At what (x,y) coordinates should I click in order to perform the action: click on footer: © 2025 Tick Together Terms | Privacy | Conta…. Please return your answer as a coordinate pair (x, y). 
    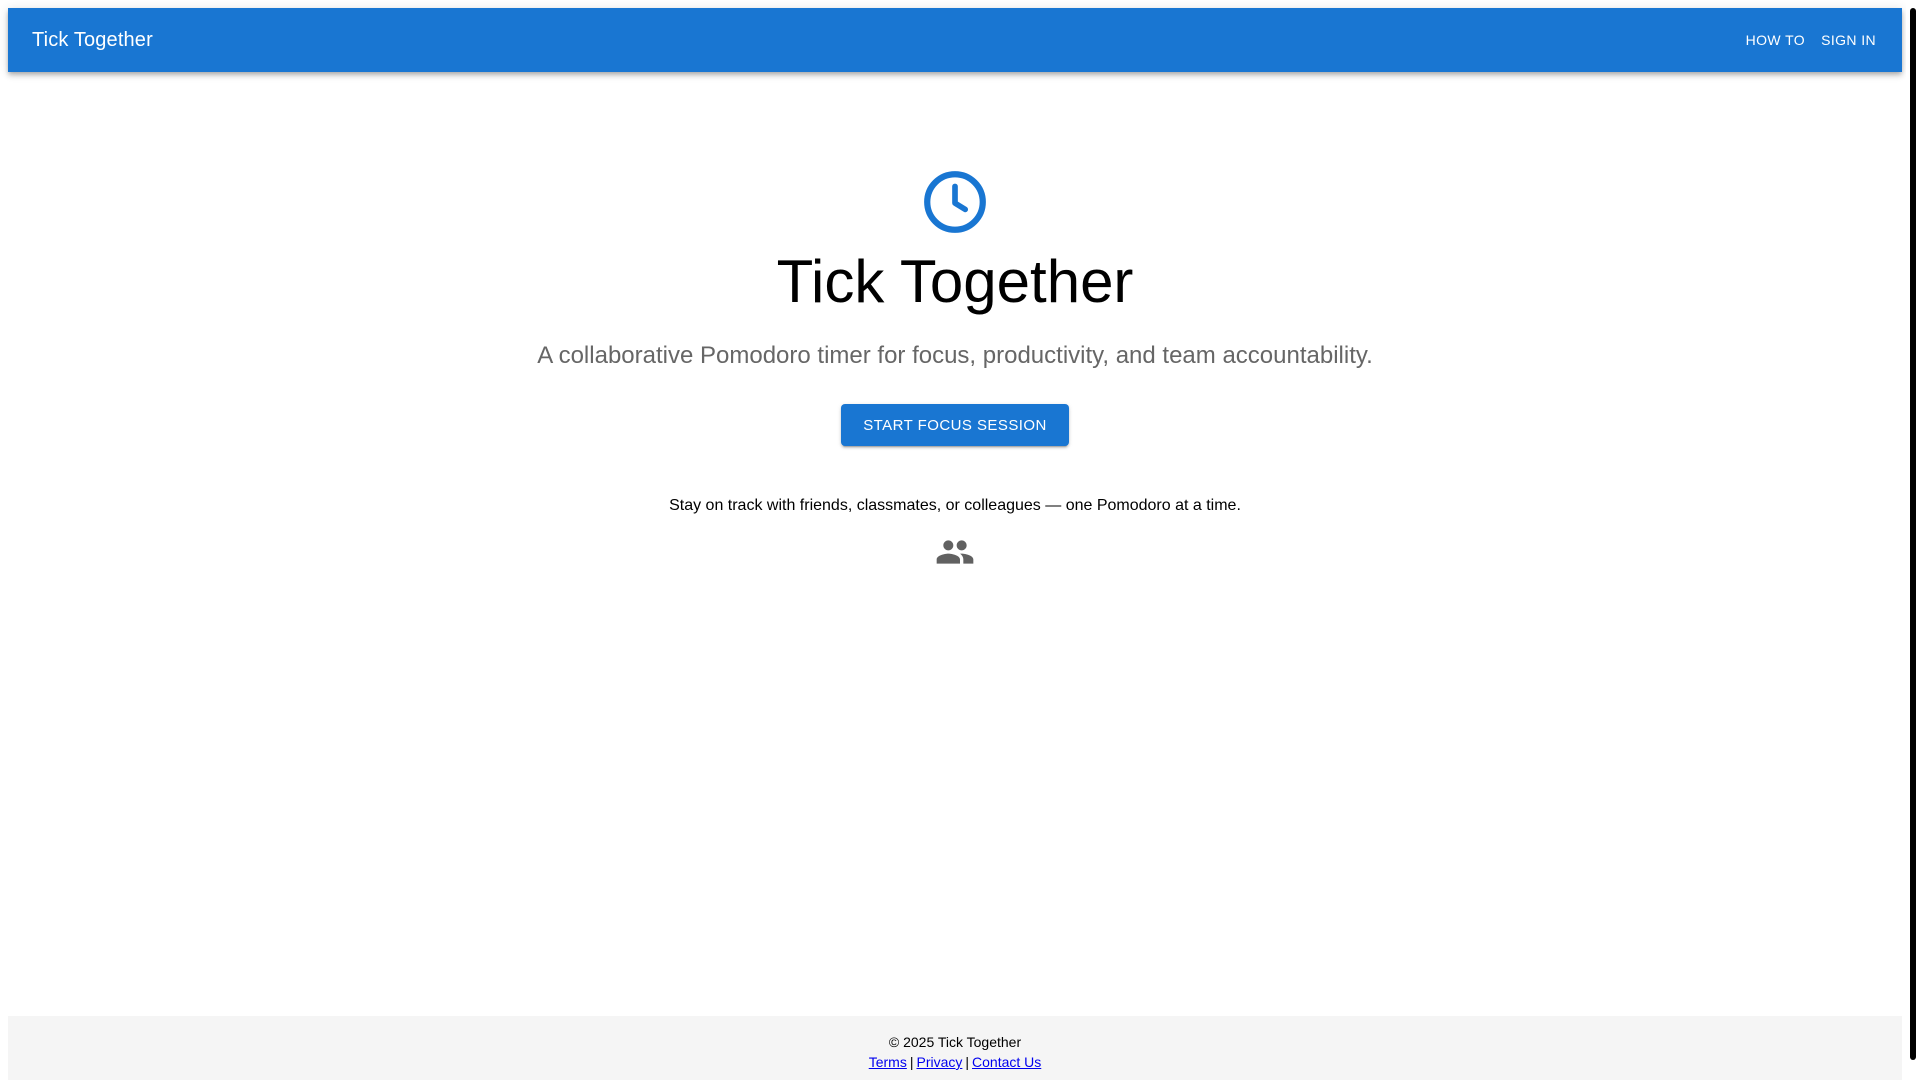
    Looking at the image, I should click on (955, 1048).